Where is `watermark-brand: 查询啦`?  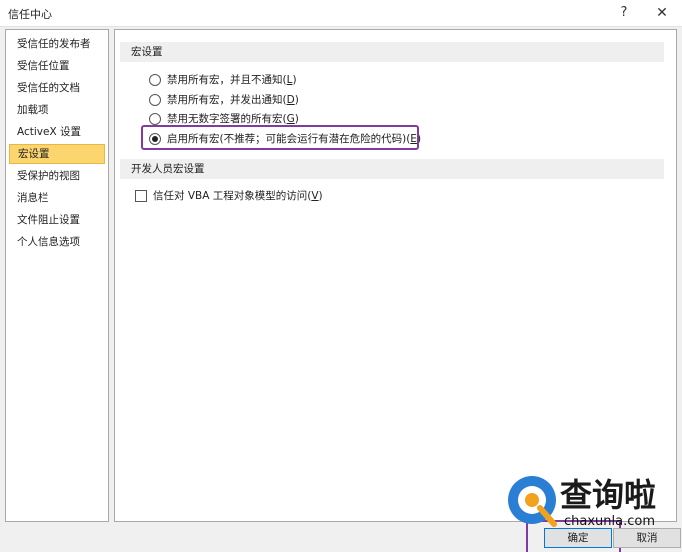
watermark-brand: 查询啦 is located at coordinates (608, 495).